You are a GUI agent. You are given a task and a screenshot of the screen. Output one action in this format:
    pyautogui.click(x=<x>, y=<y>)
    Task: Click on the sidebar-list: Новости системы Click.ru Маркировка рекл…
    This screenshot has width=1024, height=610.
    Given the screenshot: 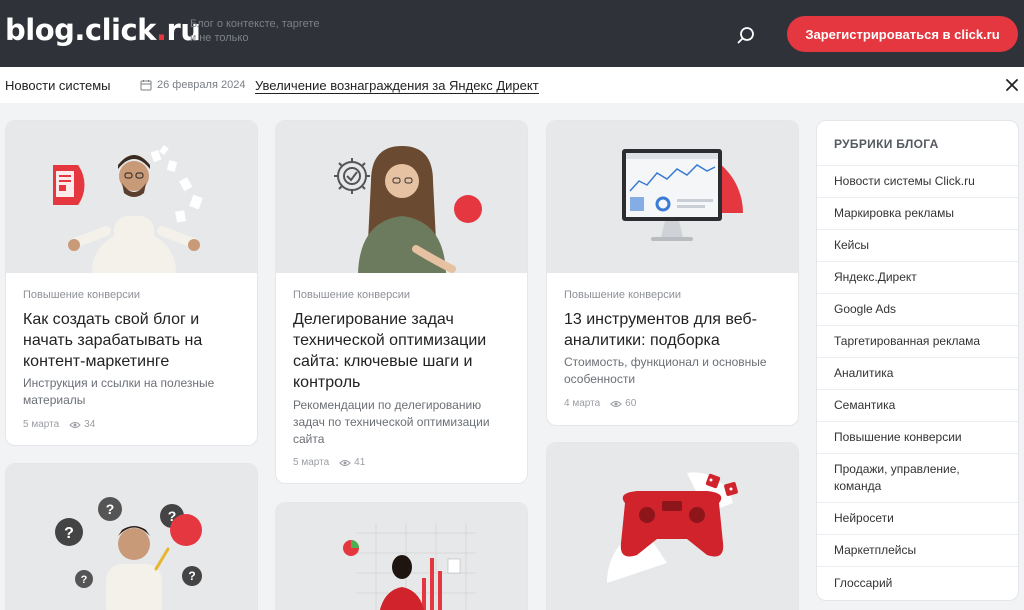 What is the action you would take?
    pyautogui.click(x=917, y=382)
    